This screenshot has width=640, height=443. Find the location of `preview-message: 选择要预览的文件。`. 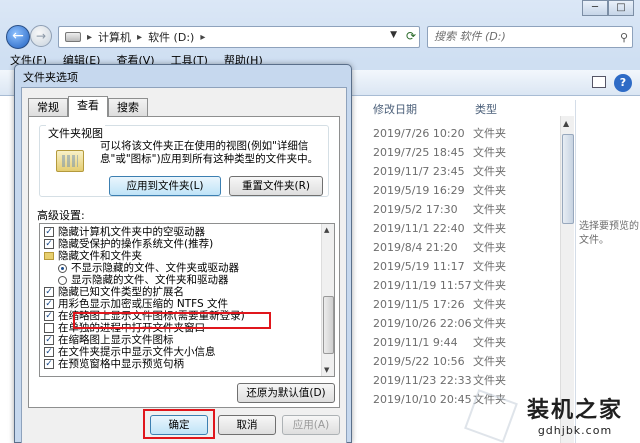

preview-message: 选择要预览的文件。 is located at coordinates (609, 233).